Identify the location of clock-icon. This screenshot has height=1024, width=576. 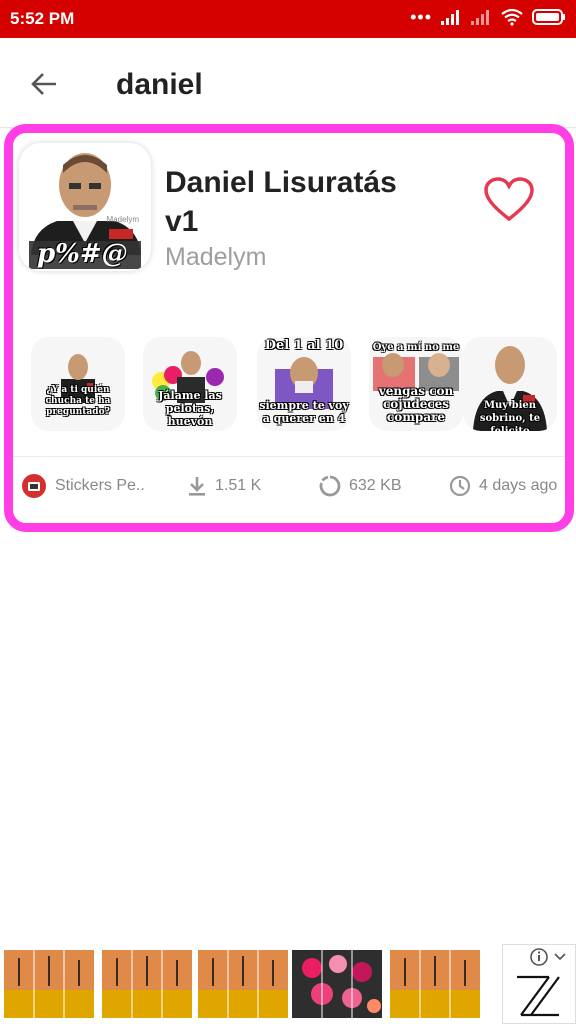
(460, 486).